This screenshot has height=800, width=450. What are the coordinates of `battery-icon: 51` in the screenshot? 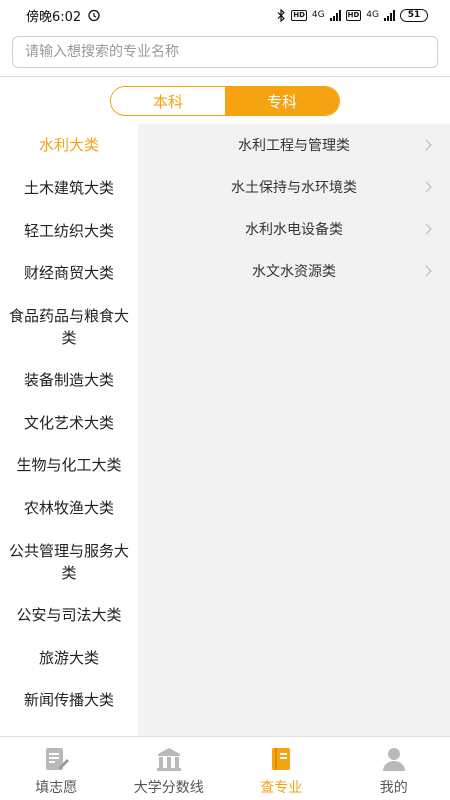 It's located at (414, 15).